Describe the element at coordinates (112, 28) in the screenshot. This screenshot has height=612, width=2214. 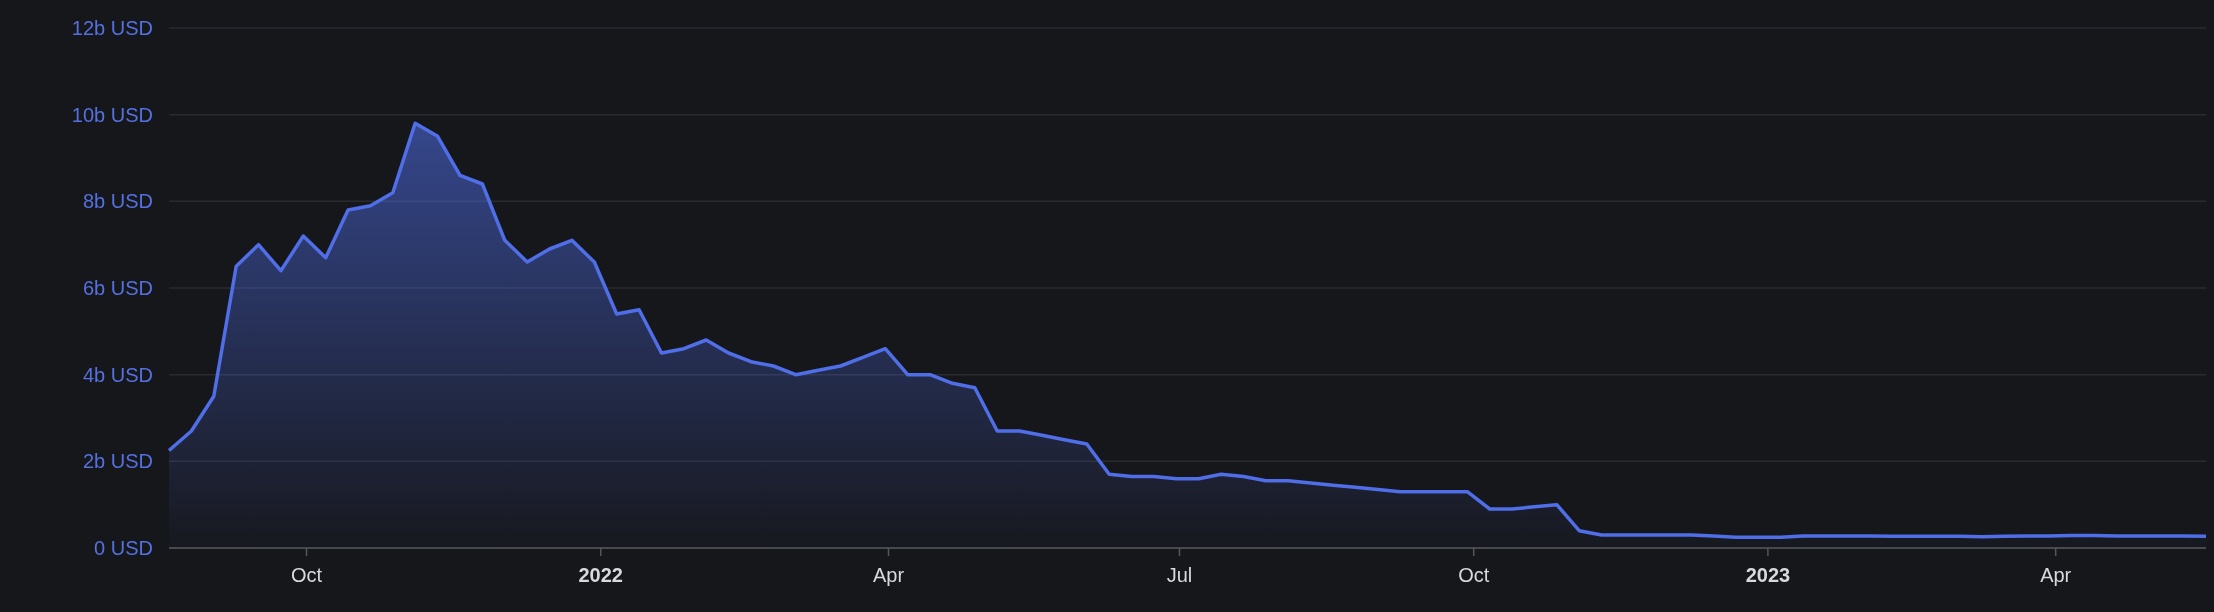
I see `y-axis-label: 12b USD` at that location.